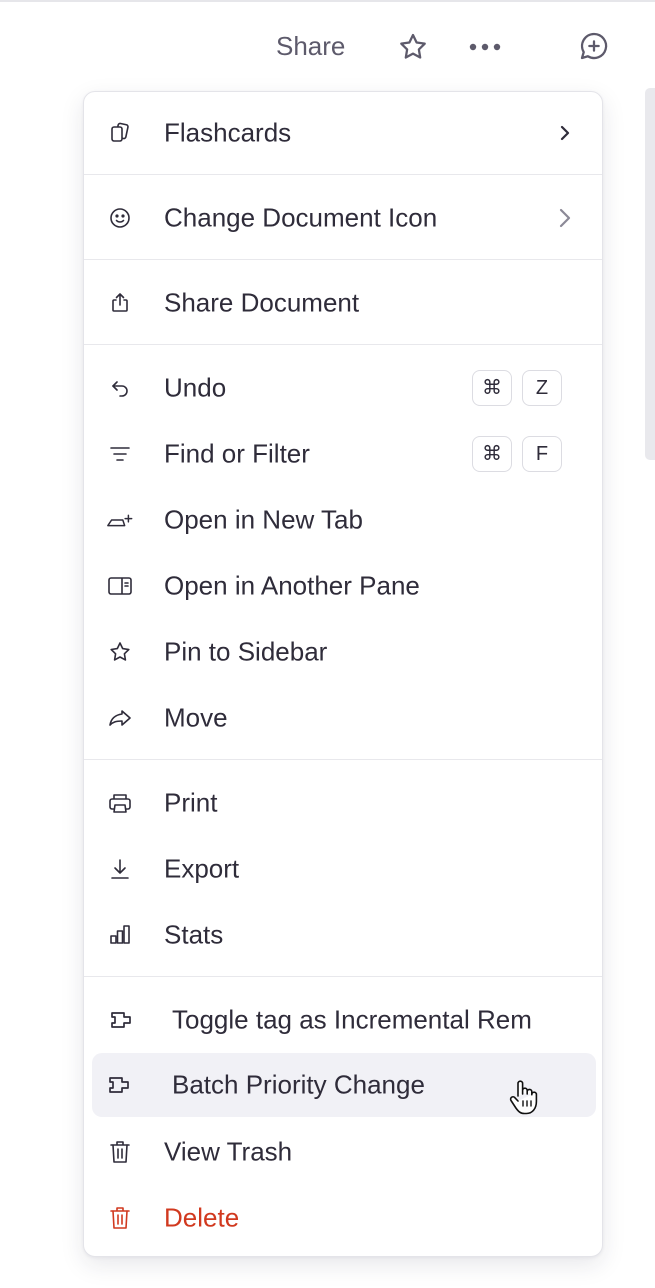 The image size is (655, 1288). What do you see at coordinates (343, 133) in the screenshot?
I see `menu-item-flashcards: Flashcards` at bounding box center [343, 133].